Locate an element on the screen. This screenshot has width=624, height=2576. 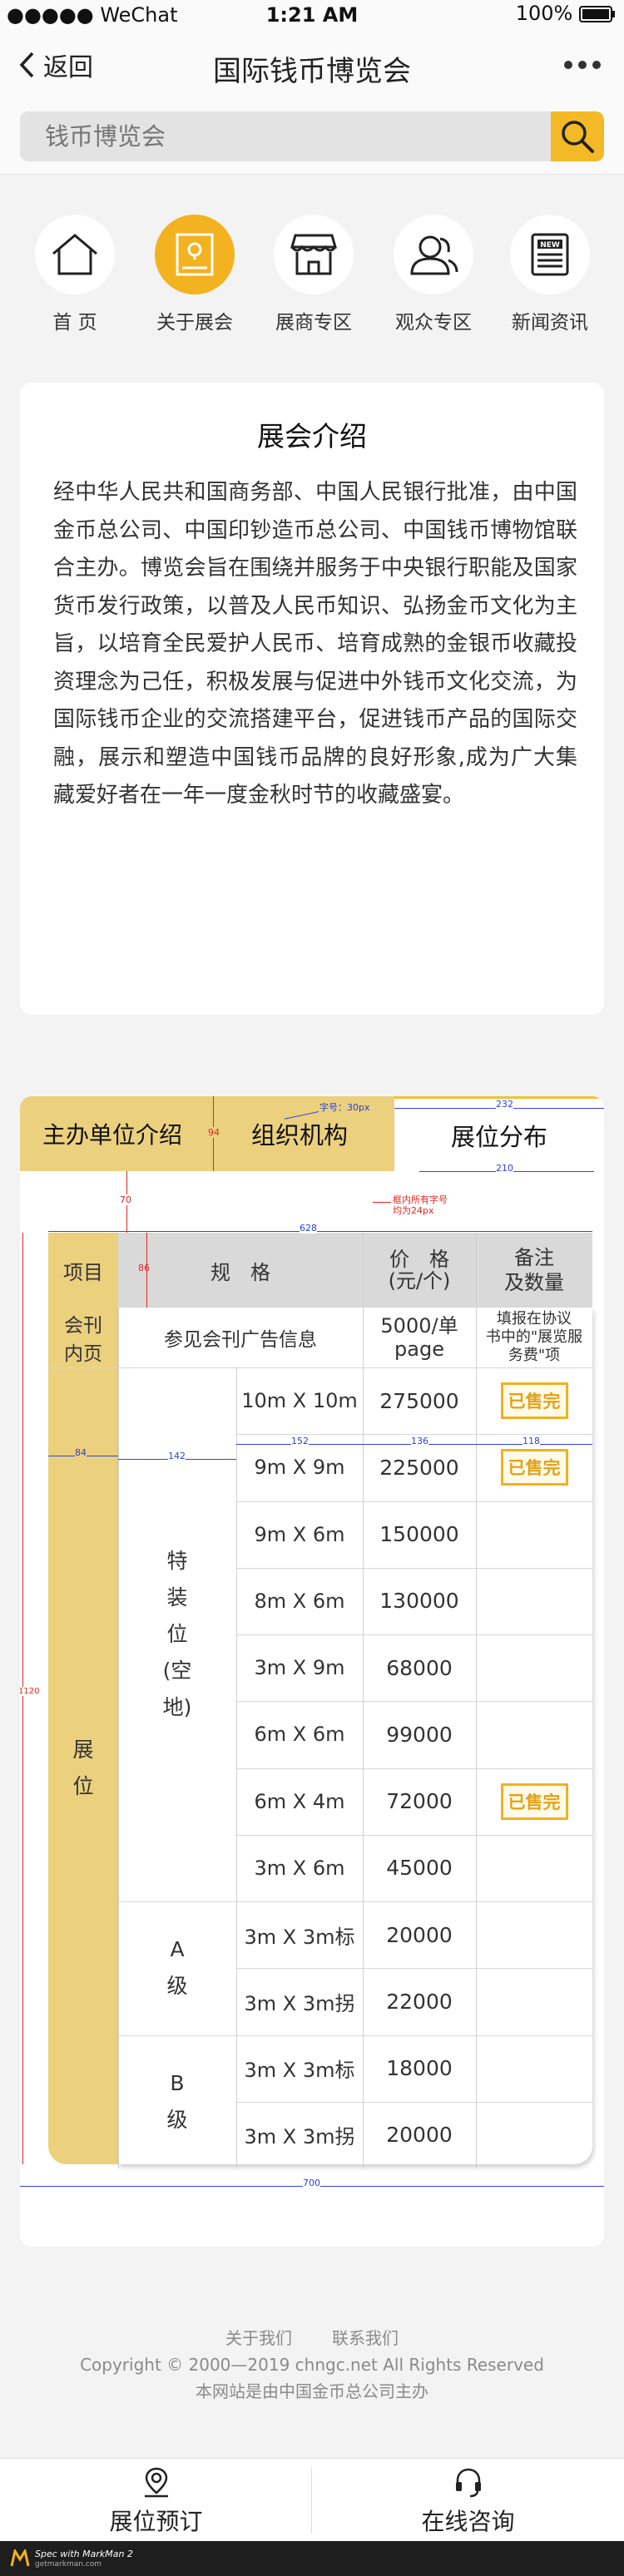
quick-nav-label: 首 页 is located at coordinates (74, 323).